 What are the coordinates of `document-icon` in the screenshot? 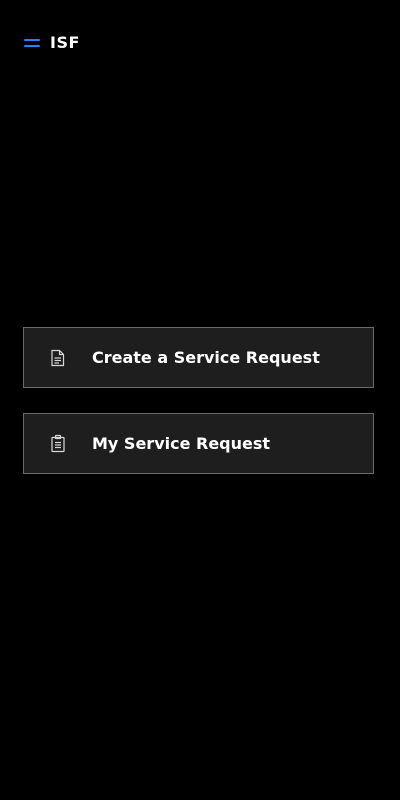 It's located at (58, 358).